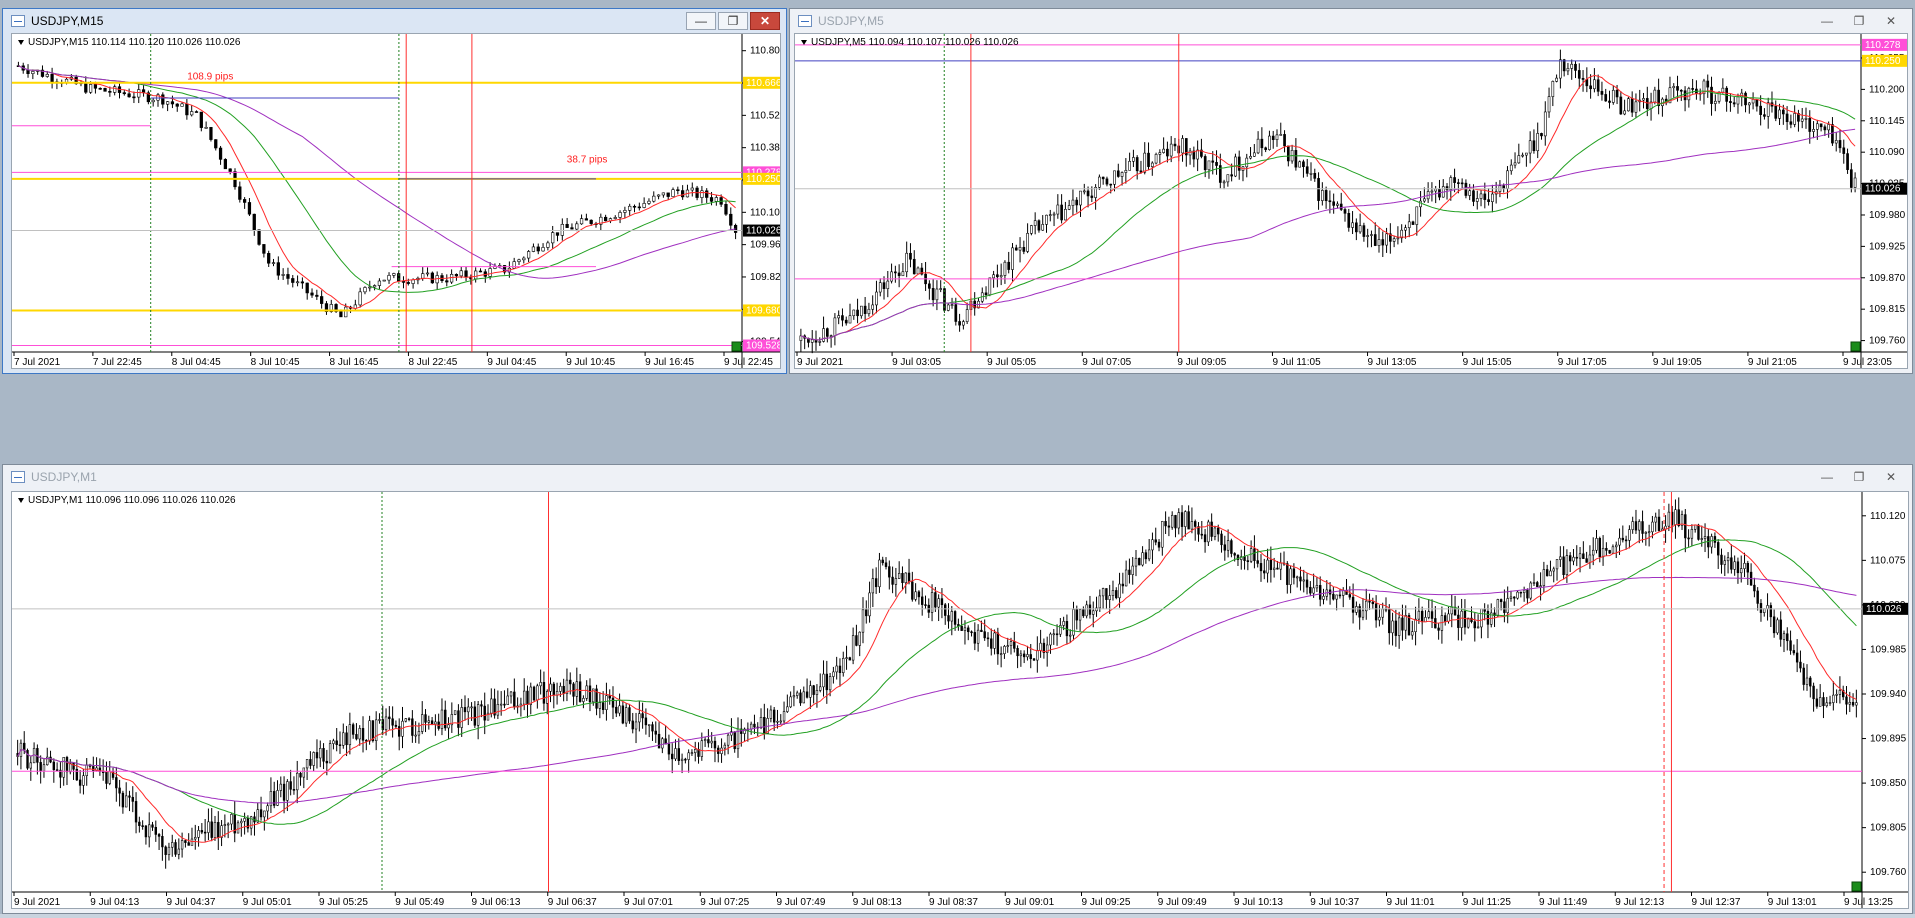  What do you see at coordinates (343, 902) in the screenshot?
I see `time-label: 9 Jul 05:25` at bounding box center [343, 902].